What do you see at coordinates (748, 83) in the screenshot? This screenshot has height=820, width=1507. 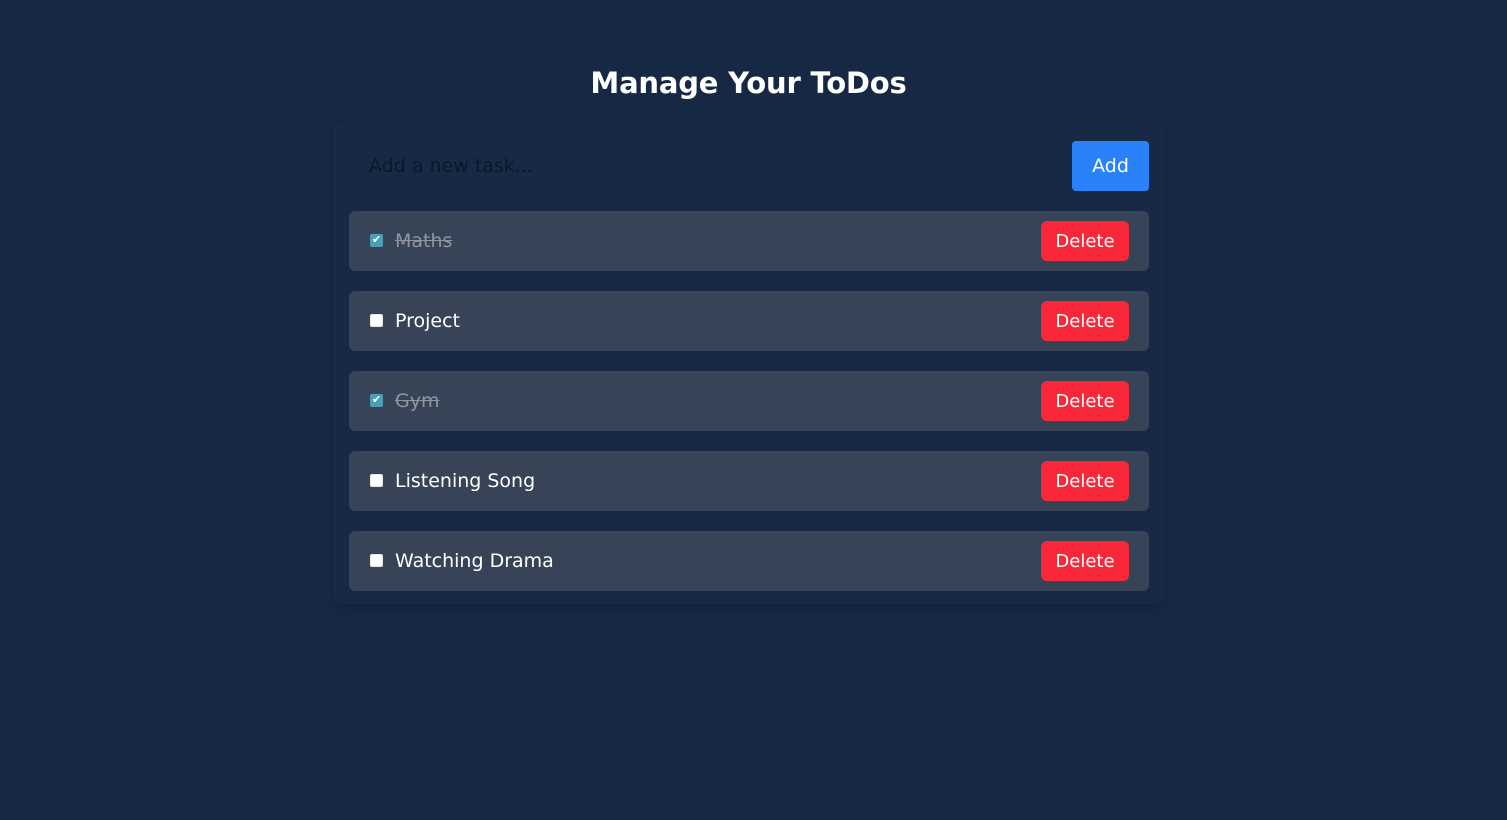 I see `page-title: Manage Your ToDos` at bounding box center [748, 83].